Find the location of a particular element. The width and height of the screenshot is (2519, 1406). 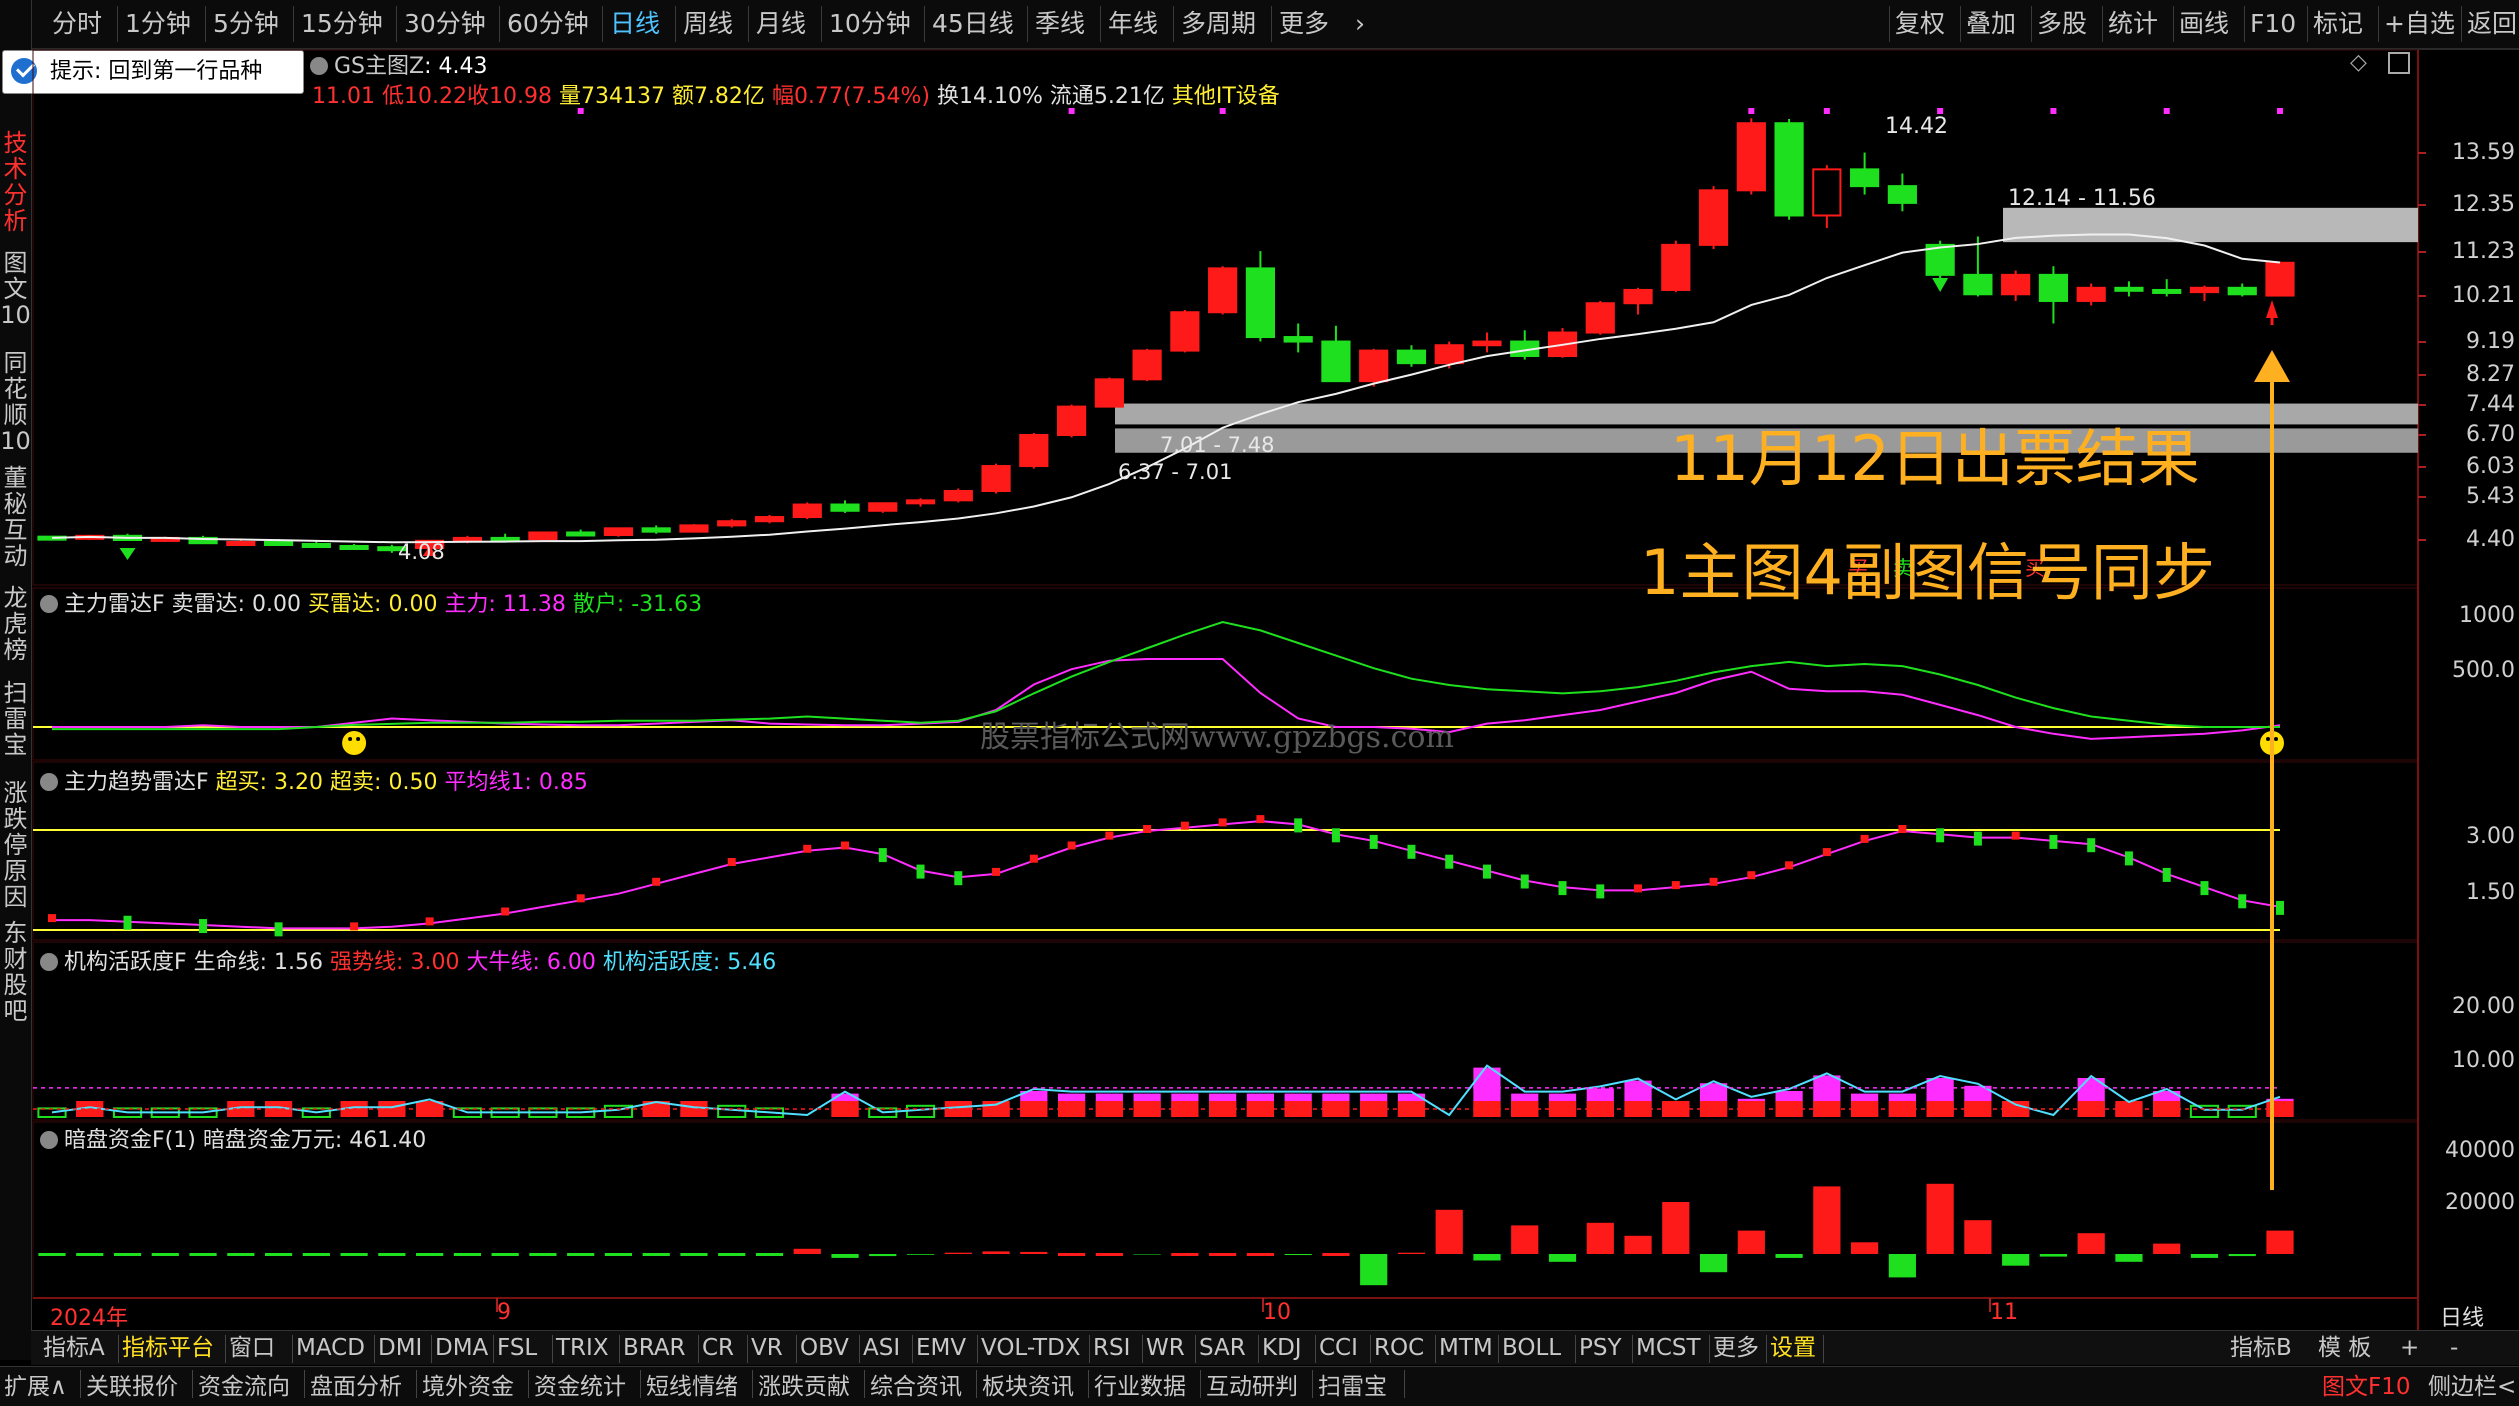

indicator-tab: VR is located at coordinates (767, 1348).